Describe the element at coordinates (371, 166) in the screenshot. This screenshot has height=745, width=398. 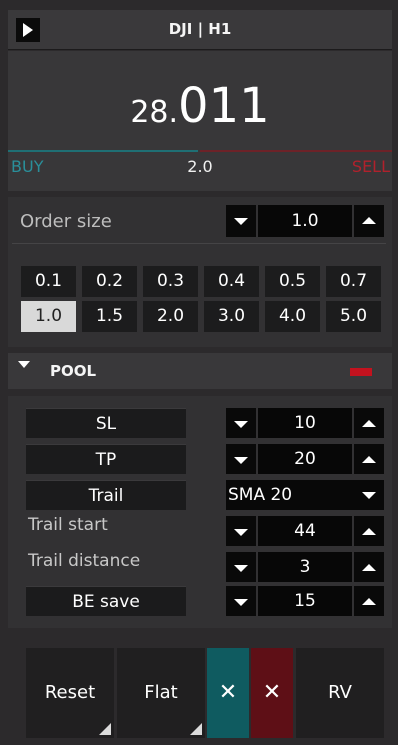
I see `sell-label: SELL` at that location.